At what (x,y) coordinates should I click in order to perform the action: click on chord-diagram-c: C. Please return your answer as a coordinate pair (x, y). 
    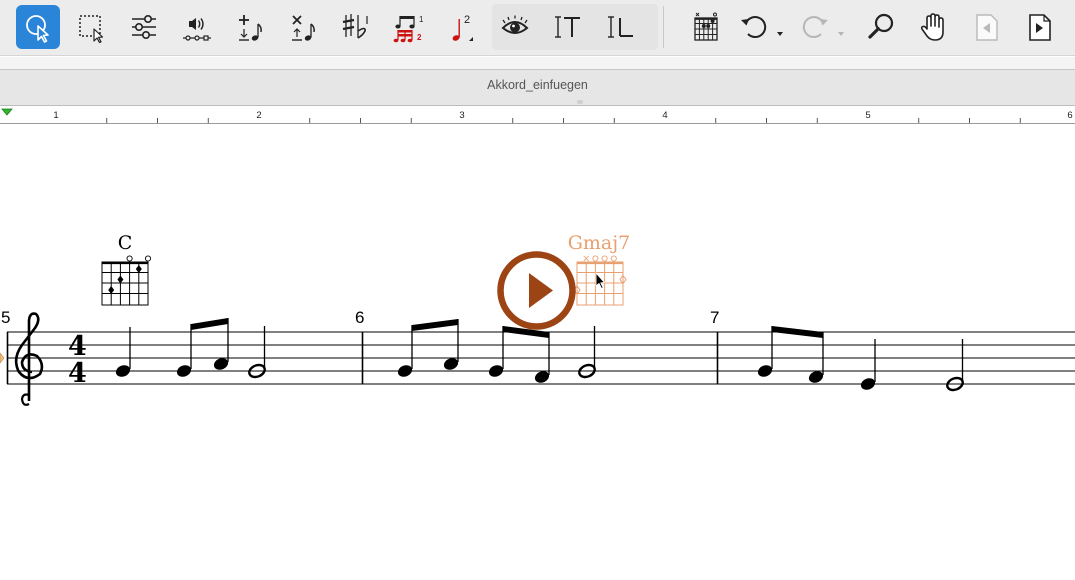
    Looking at the image, I should click on (126, 269).